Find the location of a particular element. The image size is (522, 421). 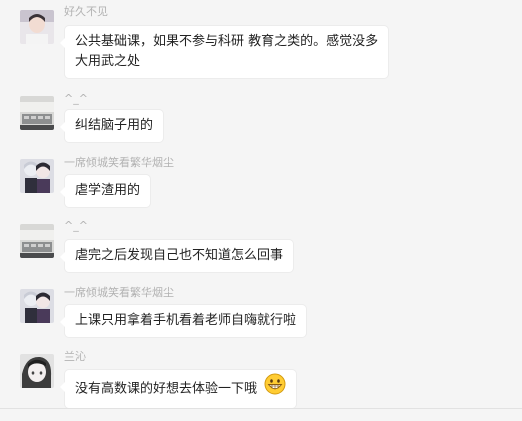

message-bubble: 纠结脑子用的 is located at coordinates (111, 126).